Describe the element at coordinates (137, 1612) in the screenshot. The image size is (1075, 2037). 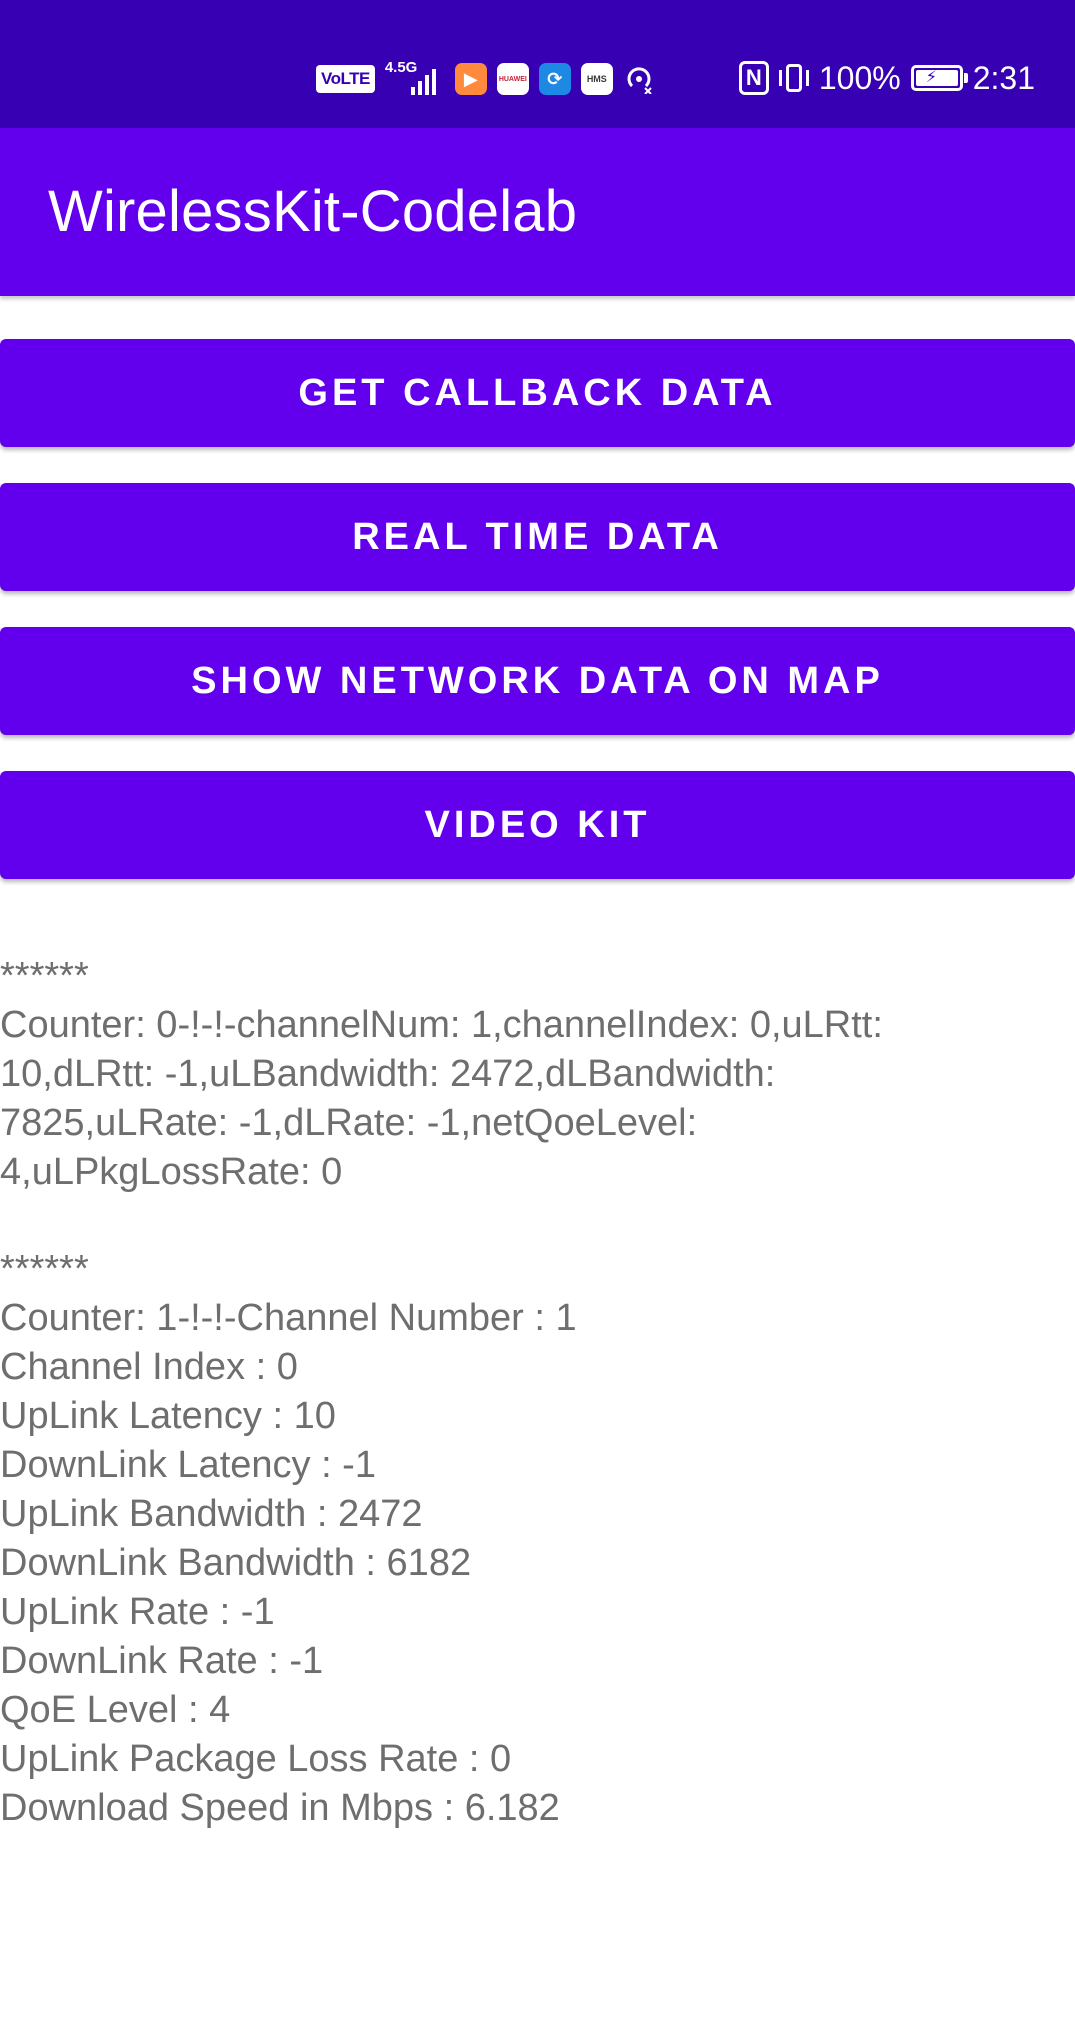
I see `log-line: UpLink Rate : -1` at that location.